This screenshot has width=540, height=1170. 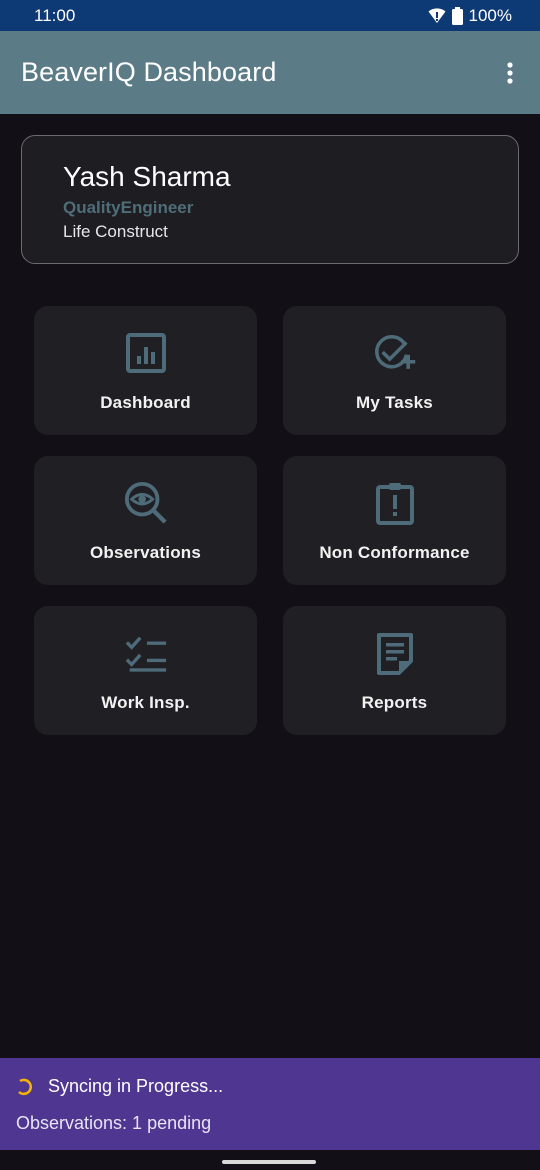 I want to click on battery-icon, so click(x=457, y=15).